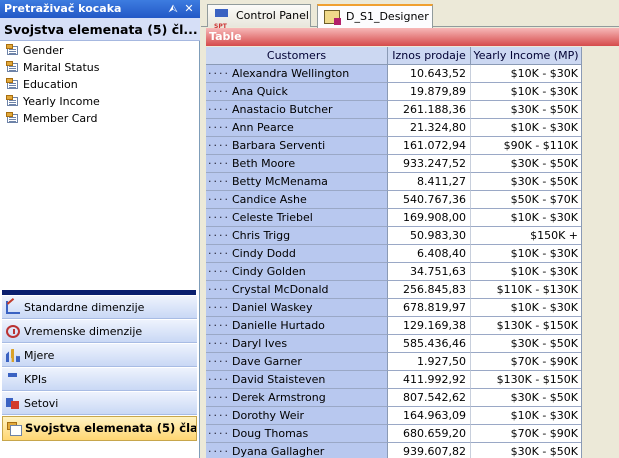 This screenshot has width=619, height=458. I want to click on sales-amount-cell: 256.845,83, so click(429, 290).